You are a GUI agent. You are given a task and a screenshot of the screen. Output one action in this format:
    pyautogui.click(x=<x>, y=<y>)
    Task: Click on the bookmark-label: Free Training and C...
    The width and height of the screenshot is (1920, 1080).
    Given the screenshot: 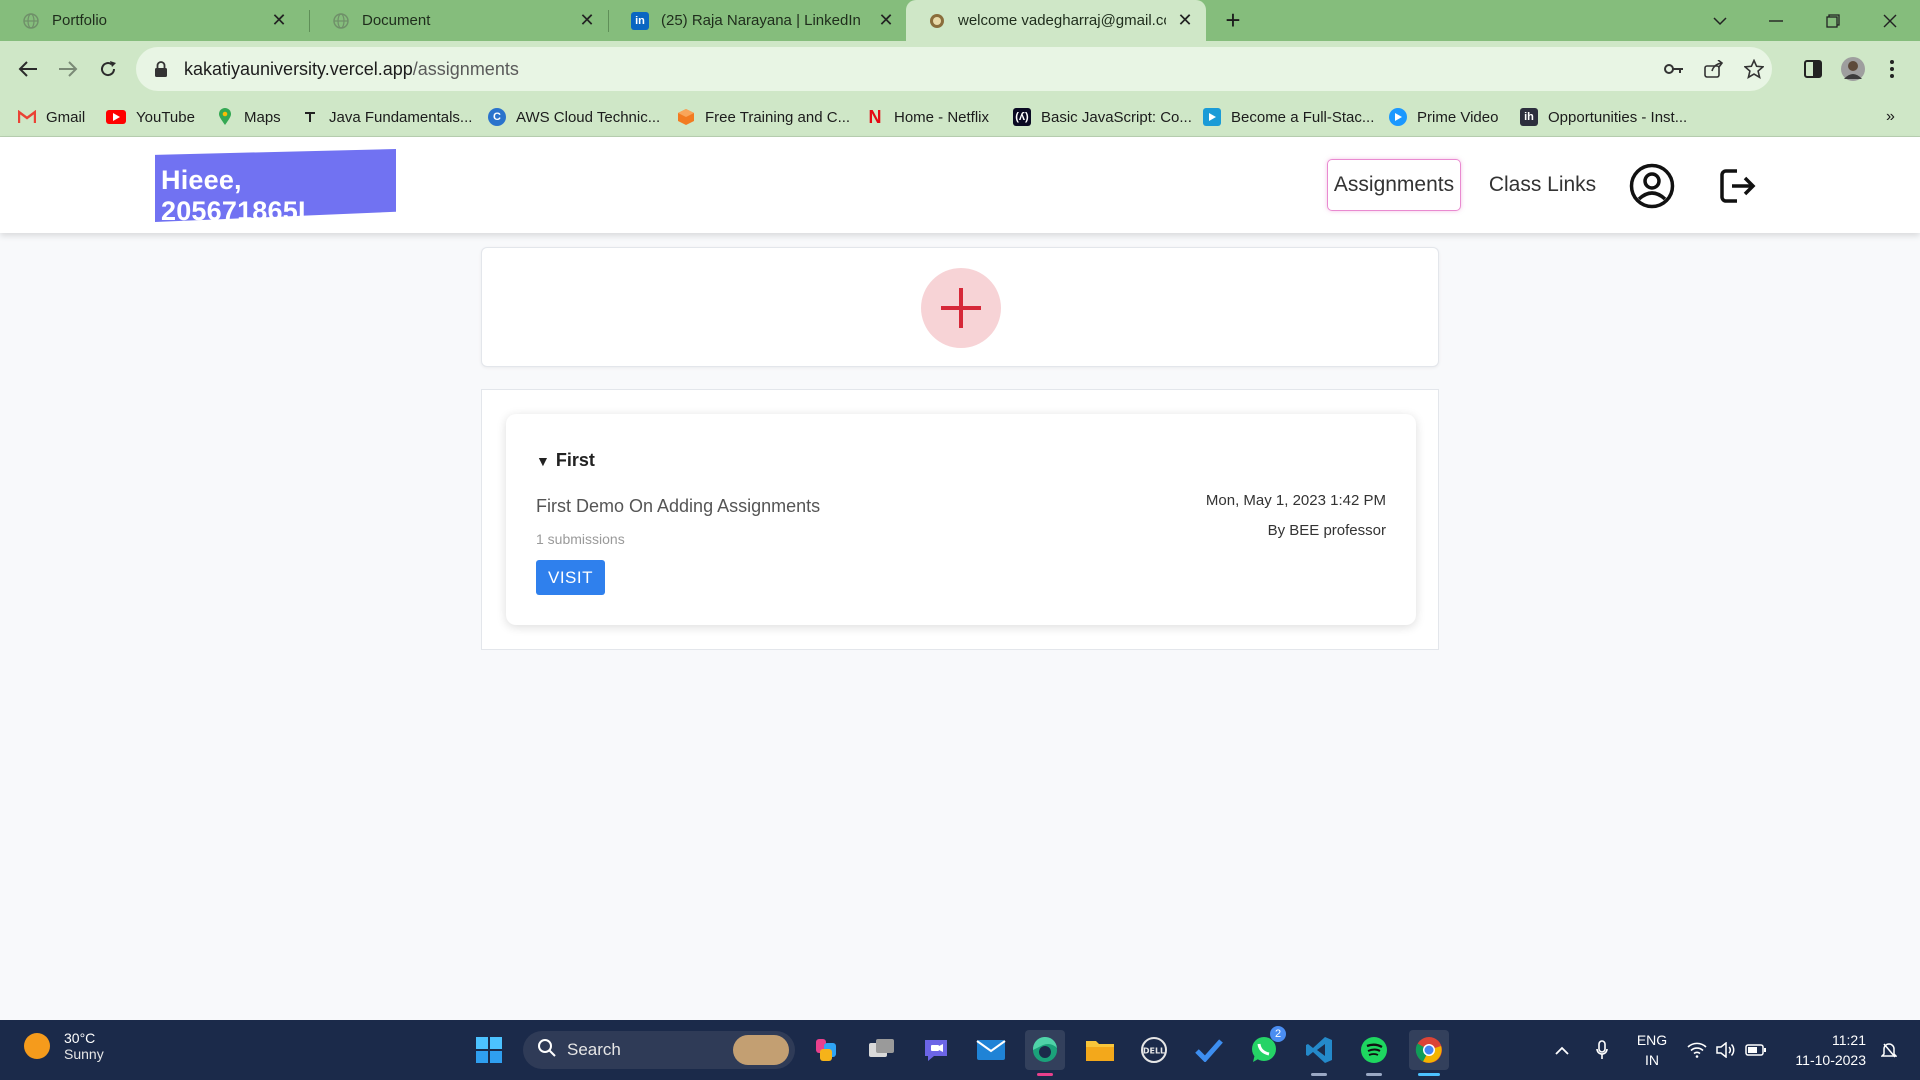 What is the action you would take?
    pyautogui.click(x=778, y=117)
    